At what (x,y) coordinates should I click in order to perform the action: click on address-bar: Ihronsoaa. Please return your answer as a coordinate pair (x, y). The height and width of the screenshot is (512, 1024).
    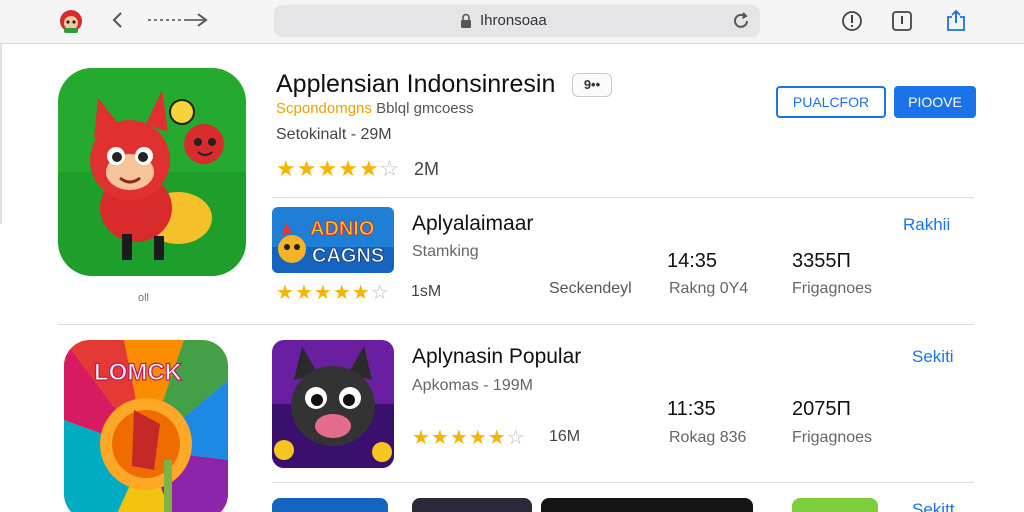
    Looking at the image, I should click on (517, 21).